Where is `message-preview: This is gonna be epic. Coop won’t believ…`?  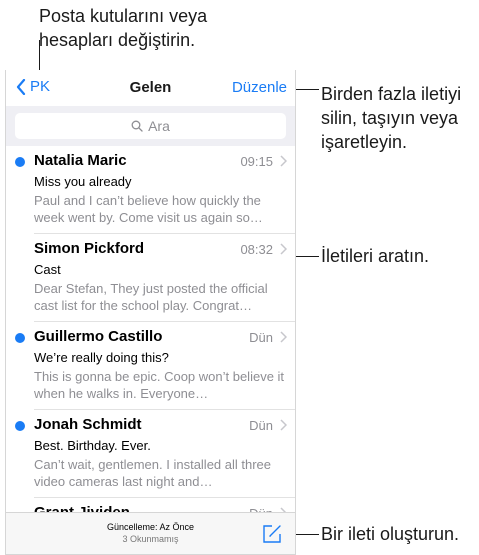 message-preview: This is gonna be epic. Coop won’t believ… is located at coordinates (159, 385).